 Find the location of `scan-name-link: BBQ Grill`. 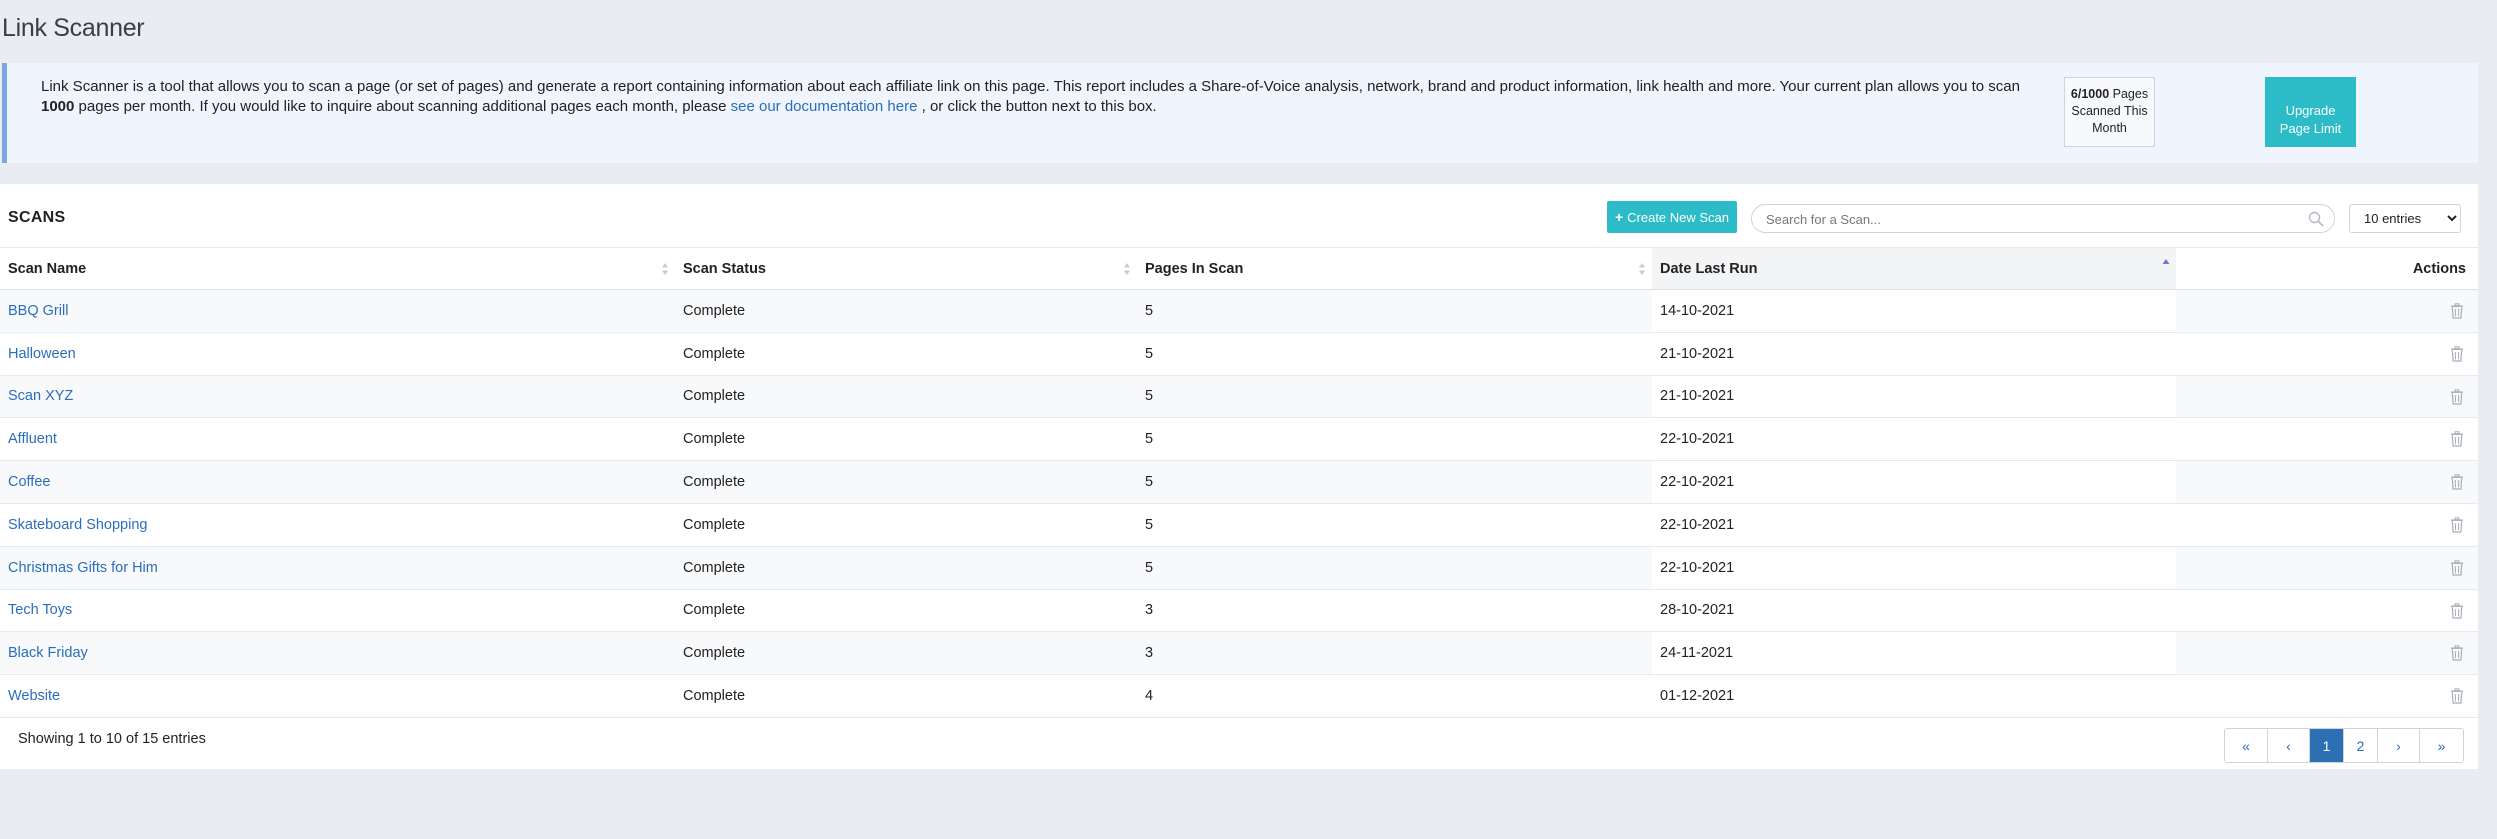

scan-name-link: BBQ Grill is located at coordinates (38, 311).